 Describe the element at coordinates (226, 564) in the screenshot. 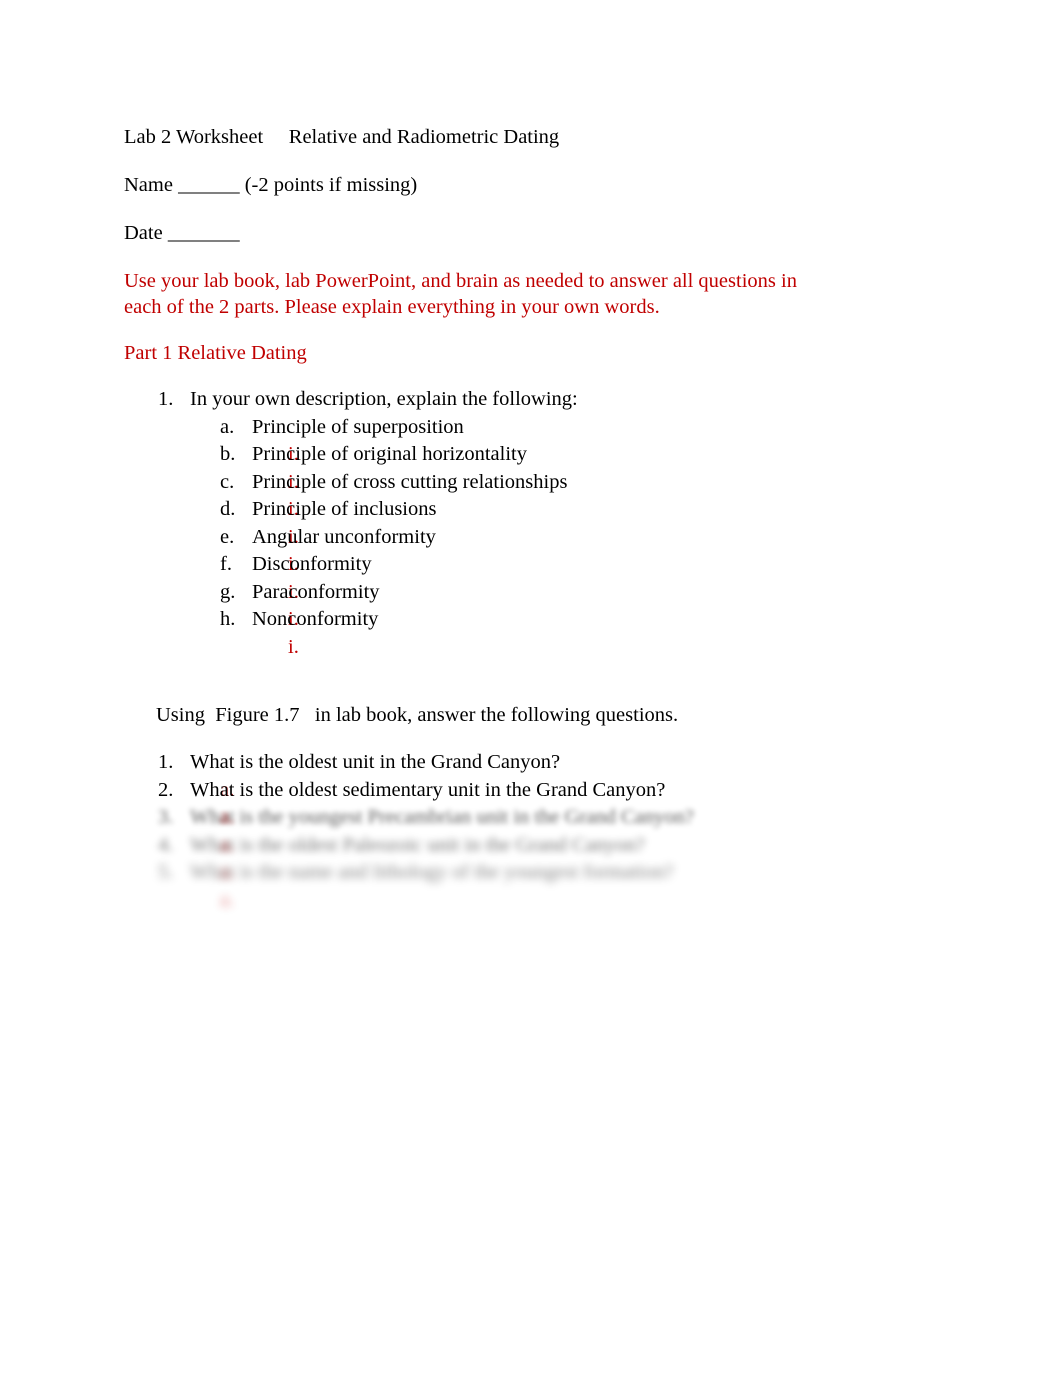

I see `list-marker: f.` at that location.